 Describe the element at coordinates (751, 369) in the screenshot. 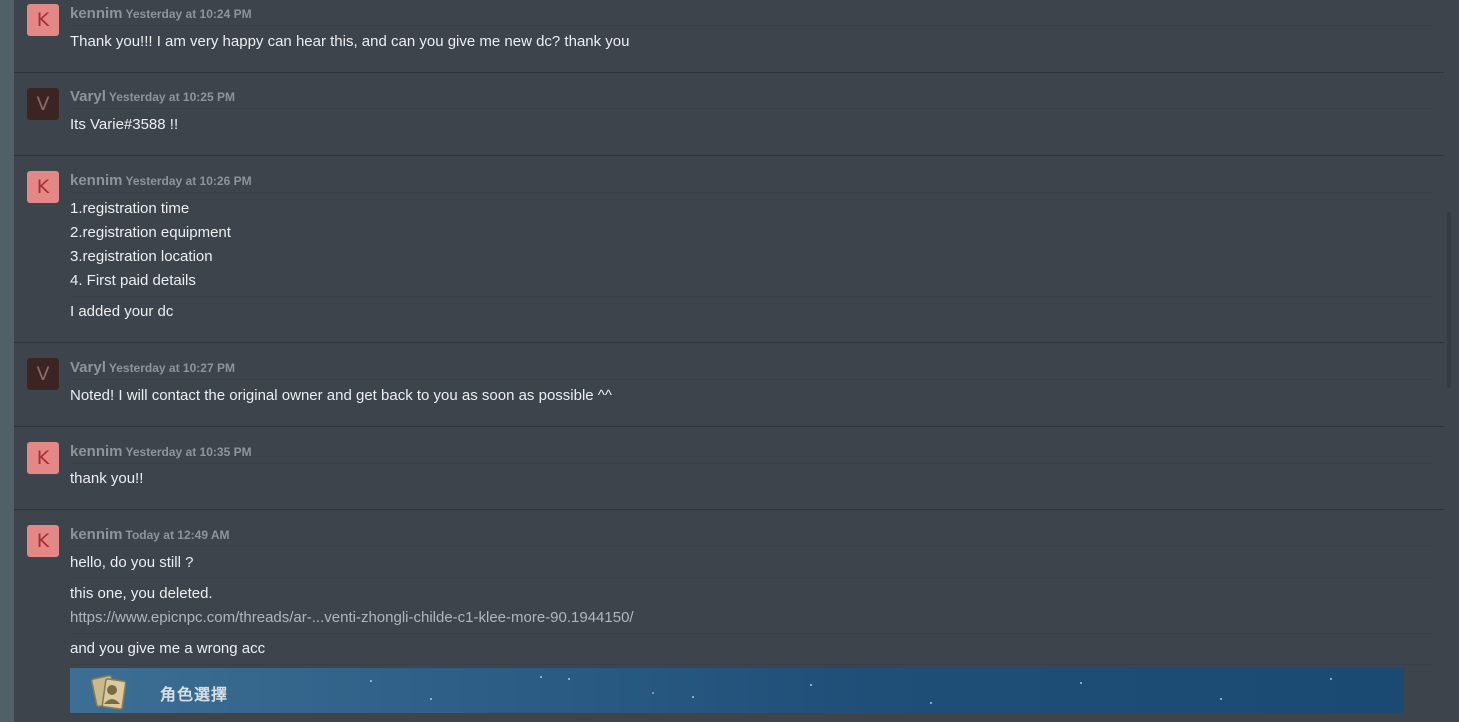

I see `message-header: Varyl Yesterday at 10:27 PM` at that location.